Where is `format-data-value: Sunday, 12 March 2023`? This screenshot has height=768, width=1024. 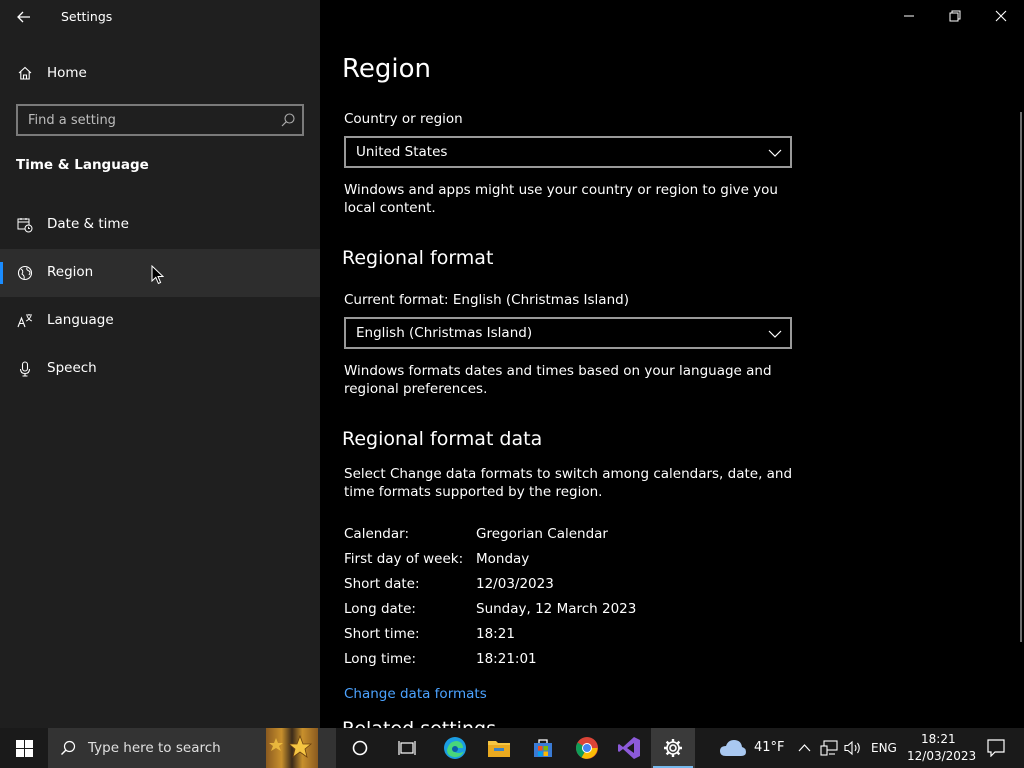 format-data-value: Sunday, 12 March 2023 is located at coordinates (556, 609).